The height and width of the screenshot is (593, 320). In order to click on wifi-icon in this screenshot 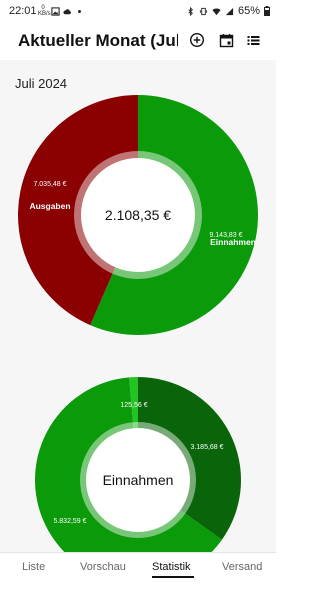, I will do `click(216, 11)`.